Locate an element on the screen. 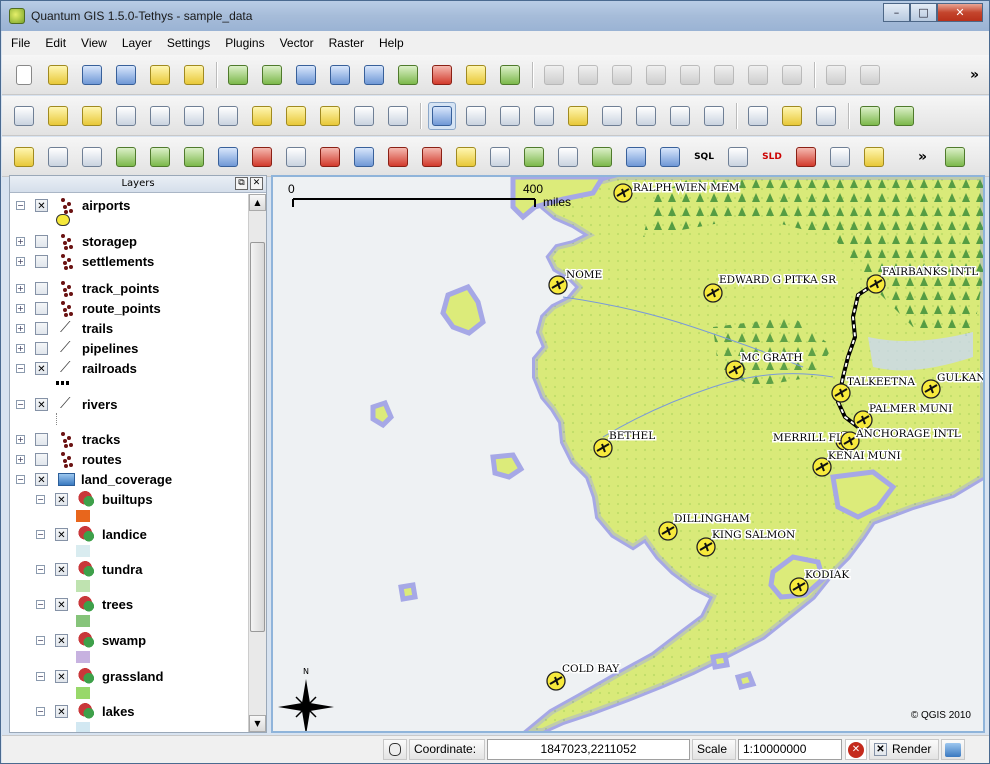 This screenshot has height=764, width=990. layer-item-tundra: − tundra is located at coordinates (89, 569).